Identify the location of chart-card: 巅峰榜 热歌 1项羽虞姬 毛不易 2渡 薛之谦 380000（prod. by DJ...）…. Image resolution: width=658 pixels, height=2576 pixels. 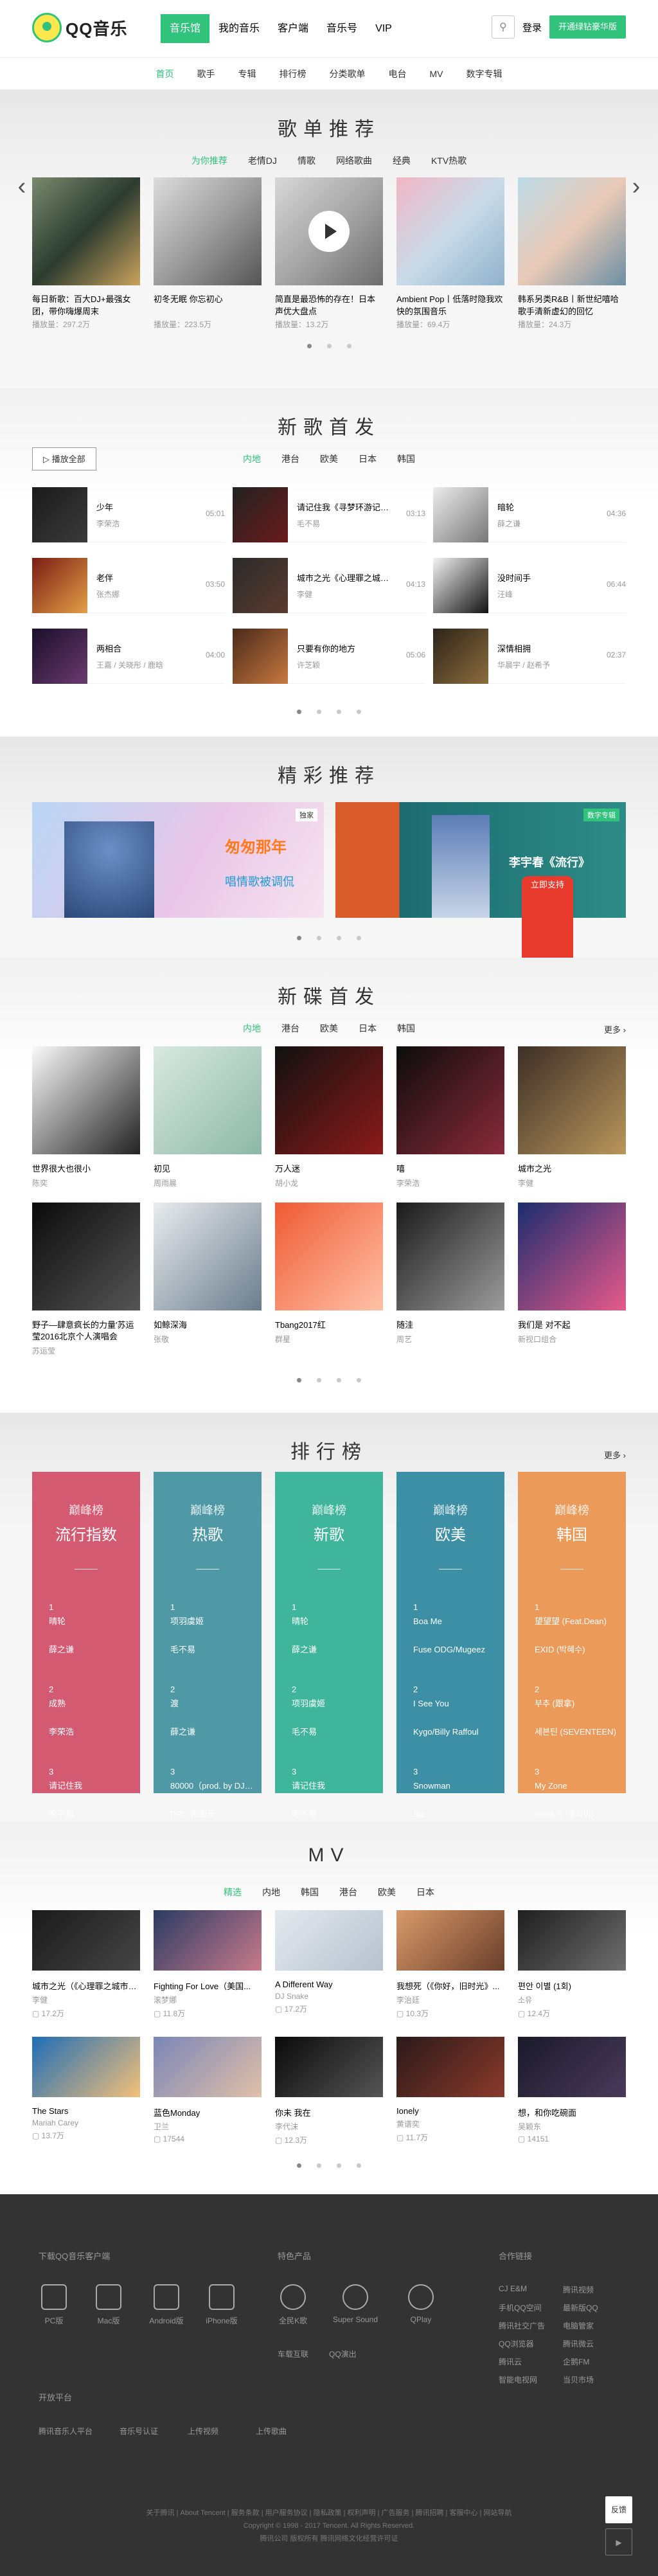
(208, 1686).